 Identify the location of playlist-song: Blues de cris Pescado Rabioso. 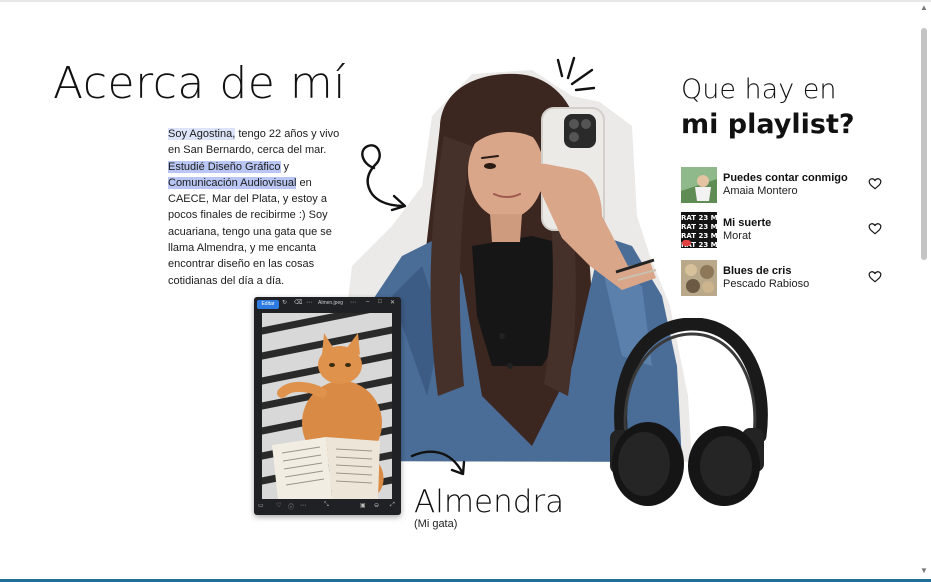
(783, 278).